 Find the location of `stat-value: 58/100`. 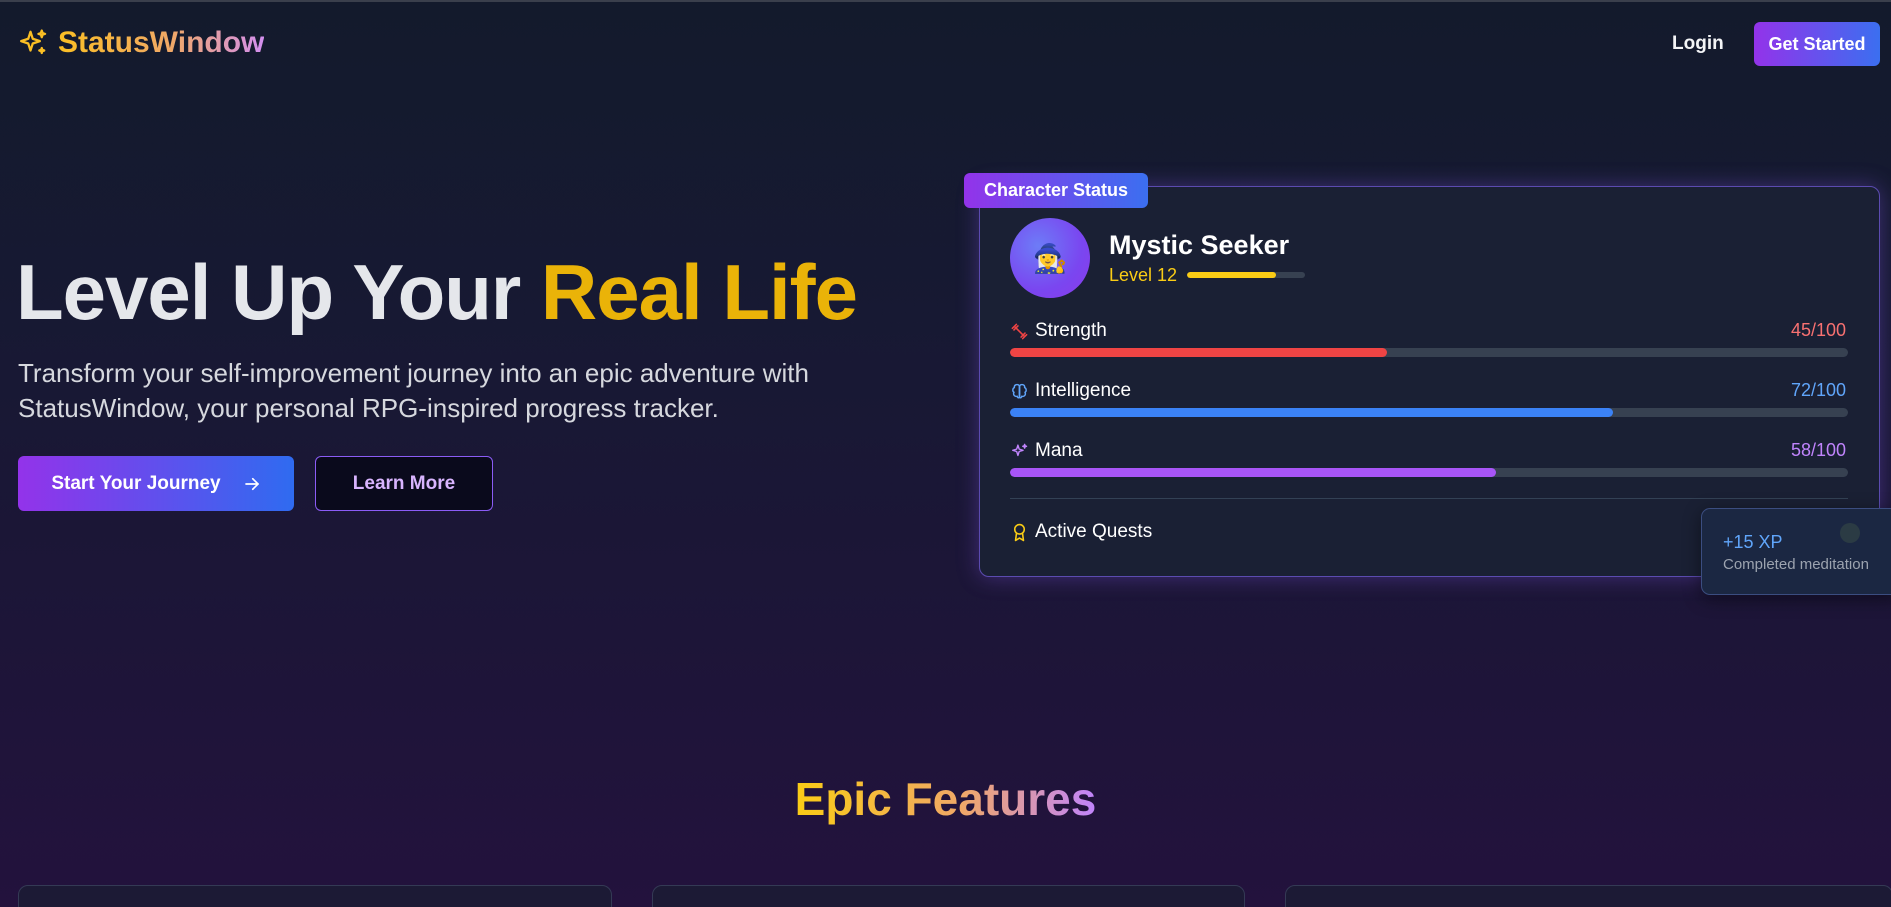

stat-value: 58/100 is located at coordinates (1819, 450).